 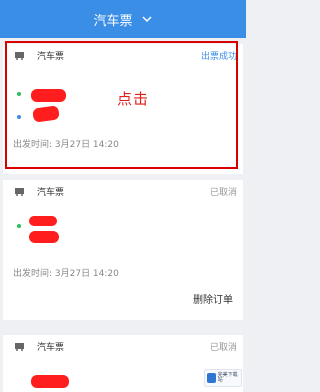 I want to click on app-header: 汽车票, so click(x=123, y=19).